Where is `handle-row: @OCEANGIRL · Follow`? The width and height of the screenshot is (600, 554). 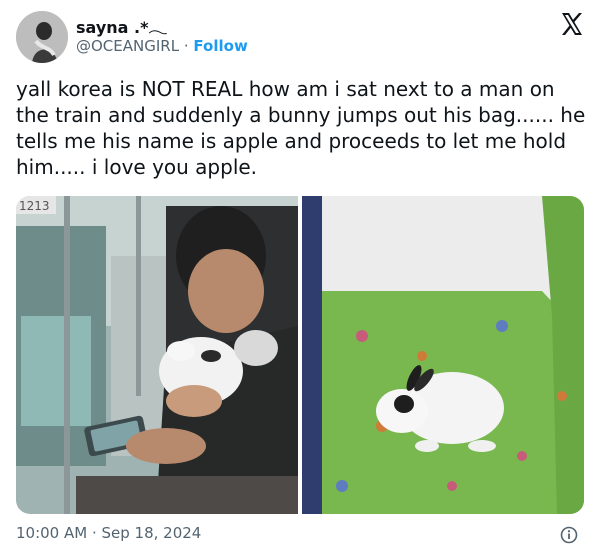
handle-row: @OCEANGIRL · Follow is located at coordinates (162, 46).